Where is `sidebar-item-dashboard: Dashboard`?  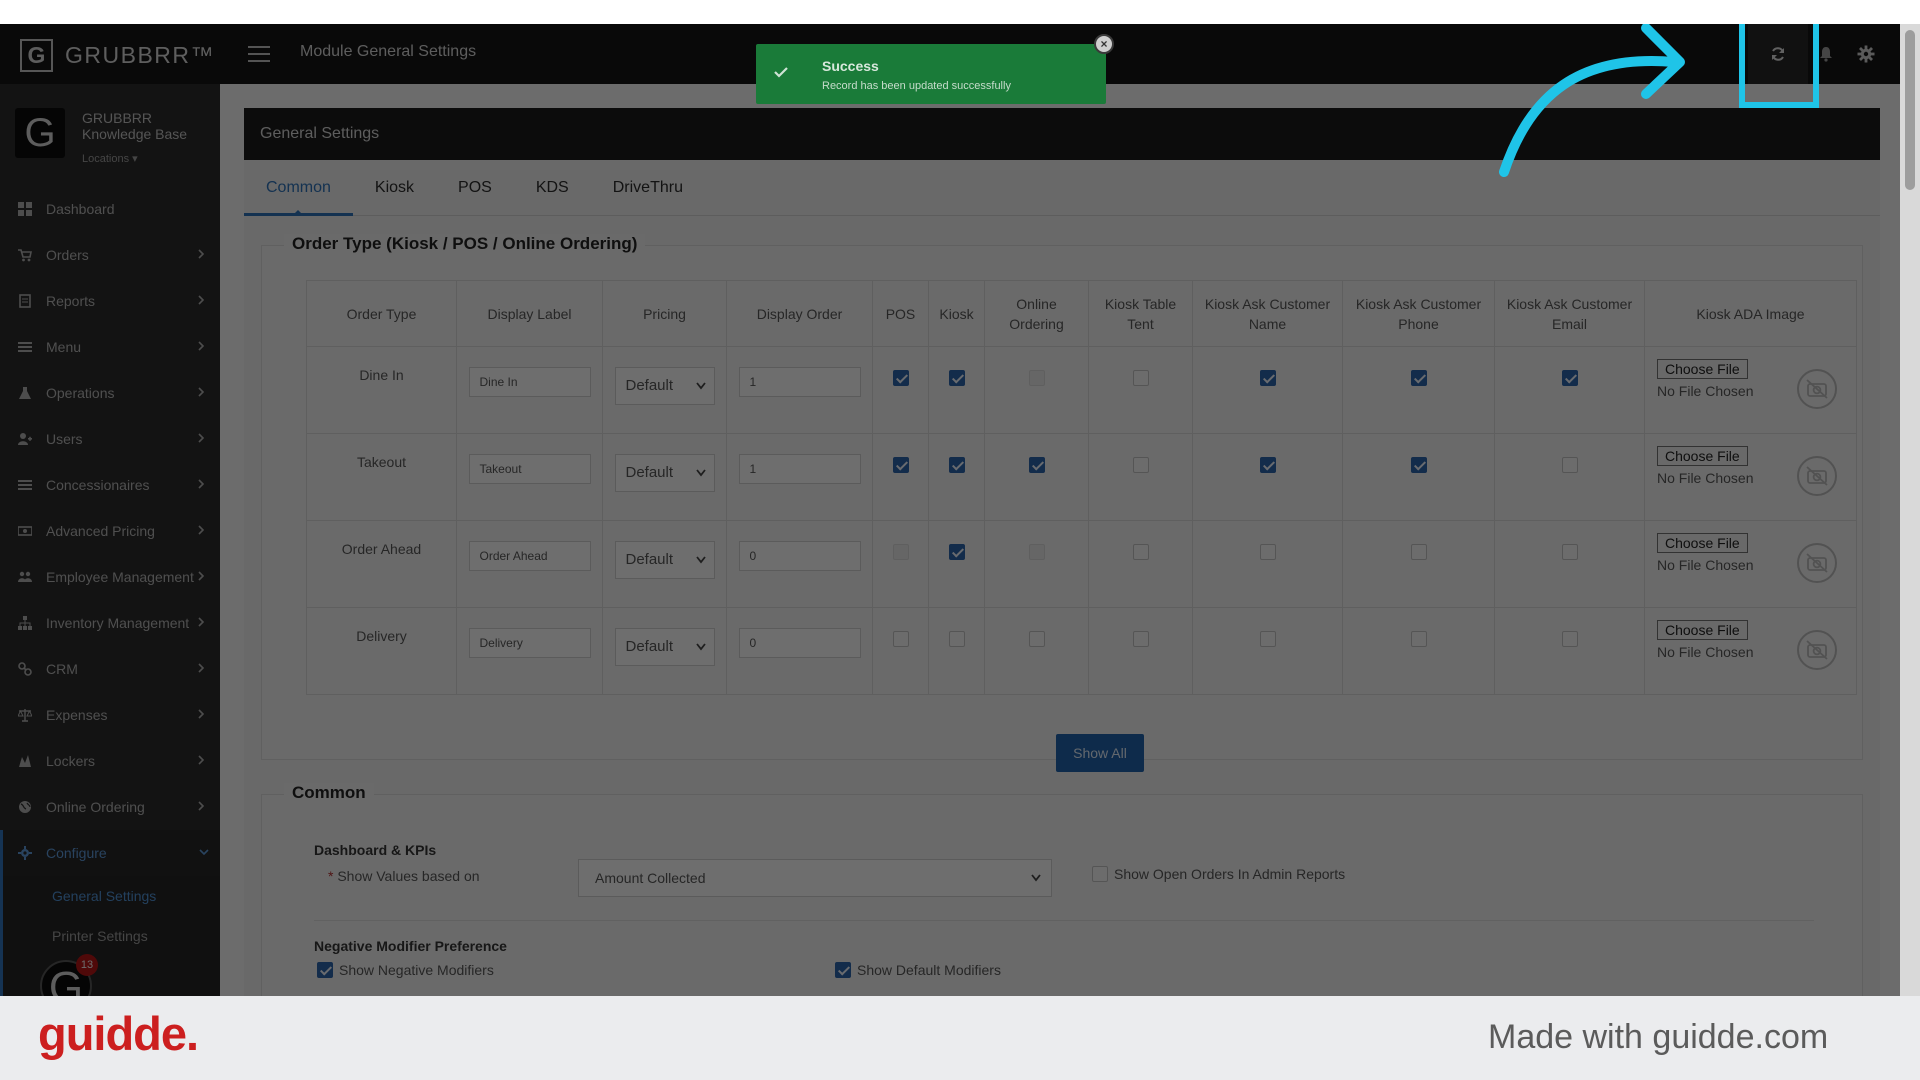 sidebar-item-dashboard: Dashboard is located at coordinates (110, 209).